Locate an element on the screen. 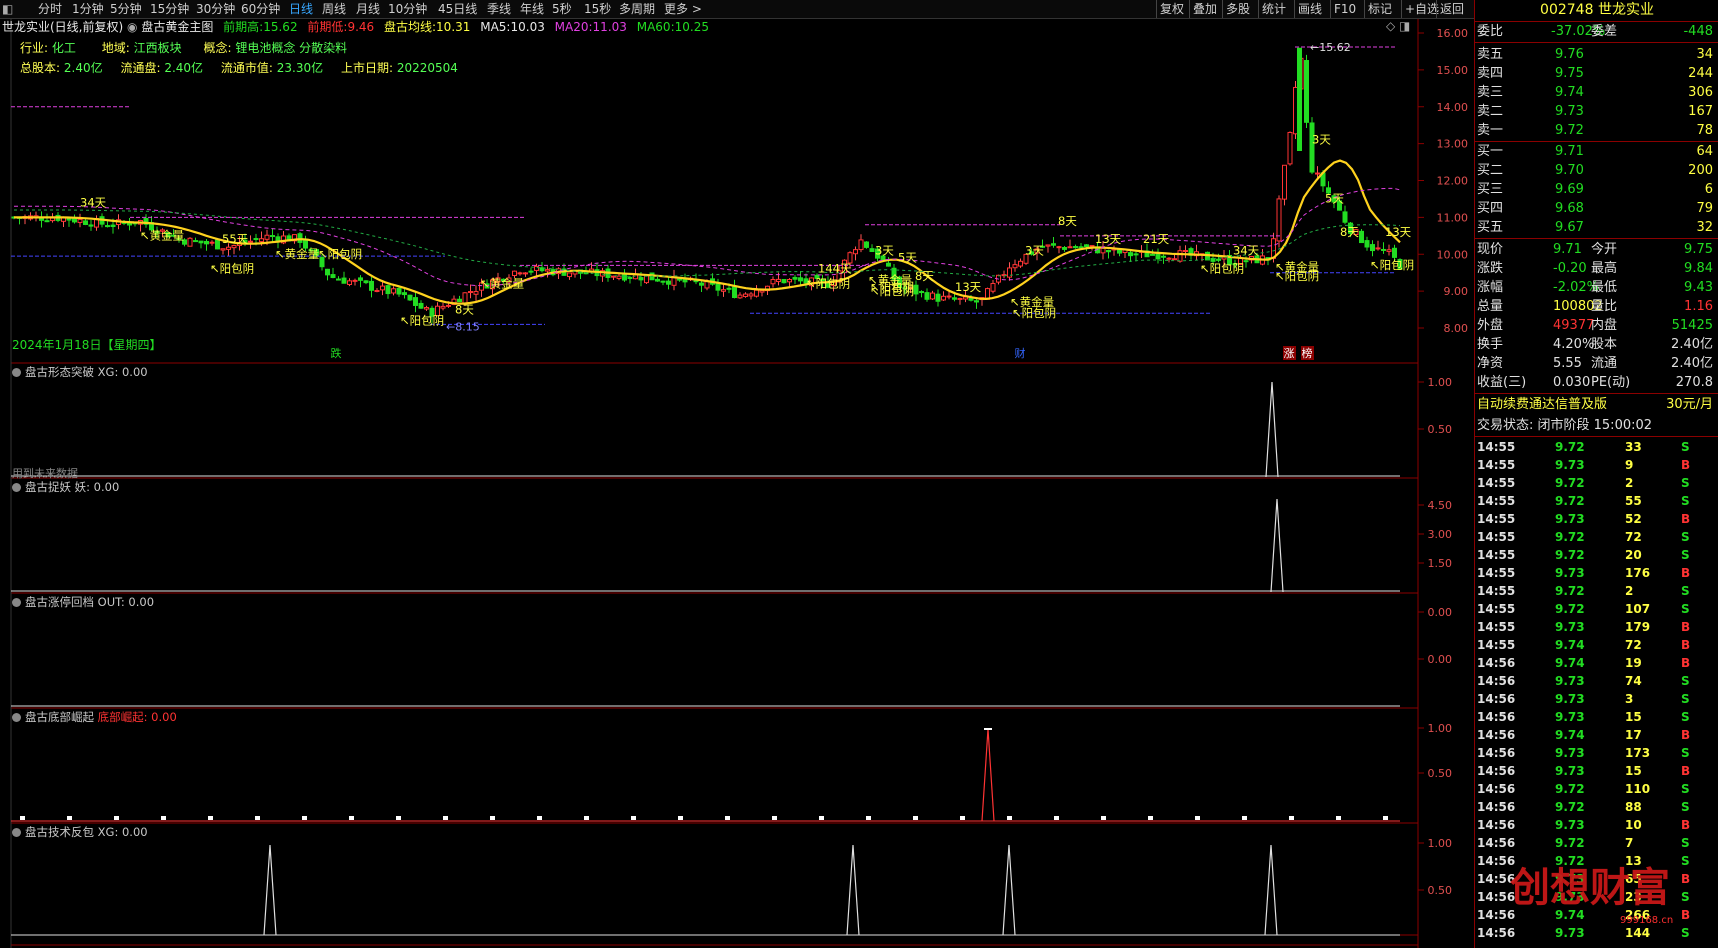  panel-title-limitup: 盘古涨停回档 OUT: 0.00 is located at coordinates (83, 602).